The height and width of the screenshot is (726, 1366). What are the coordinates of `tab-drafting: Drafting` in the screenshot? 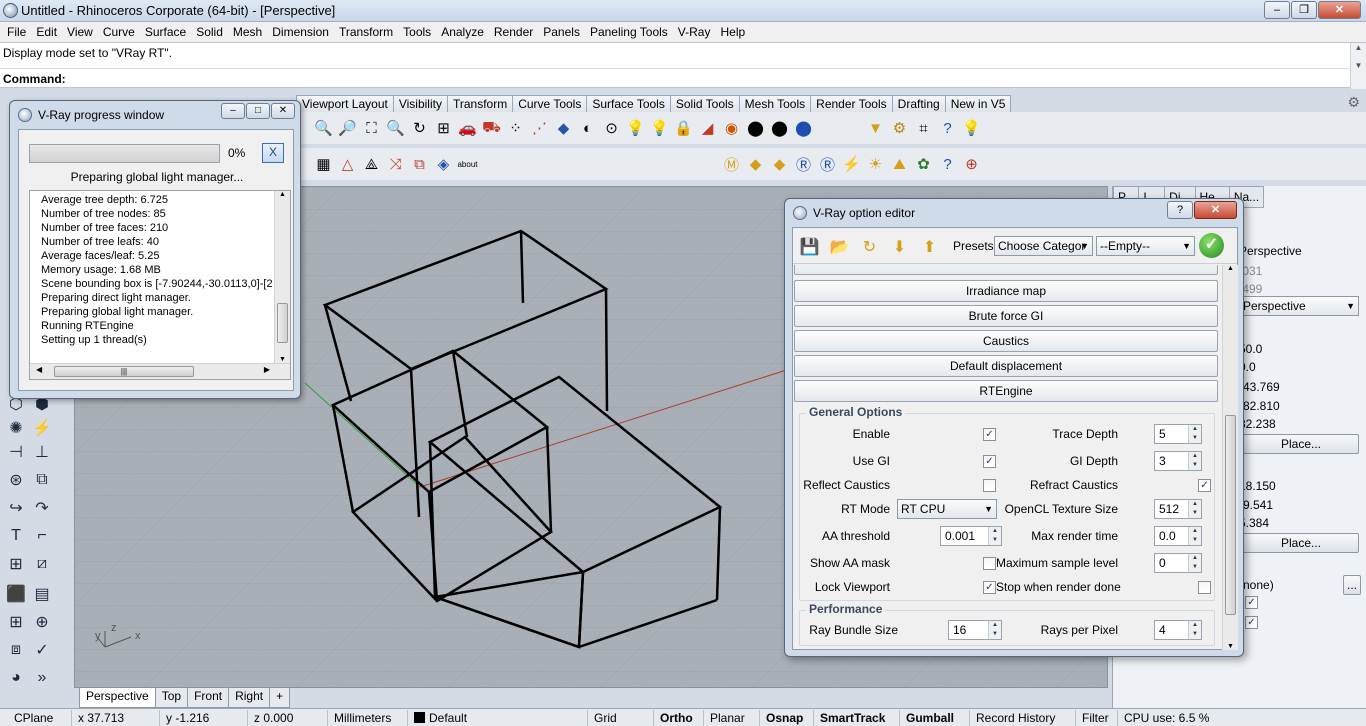 It's located at (918, 103).